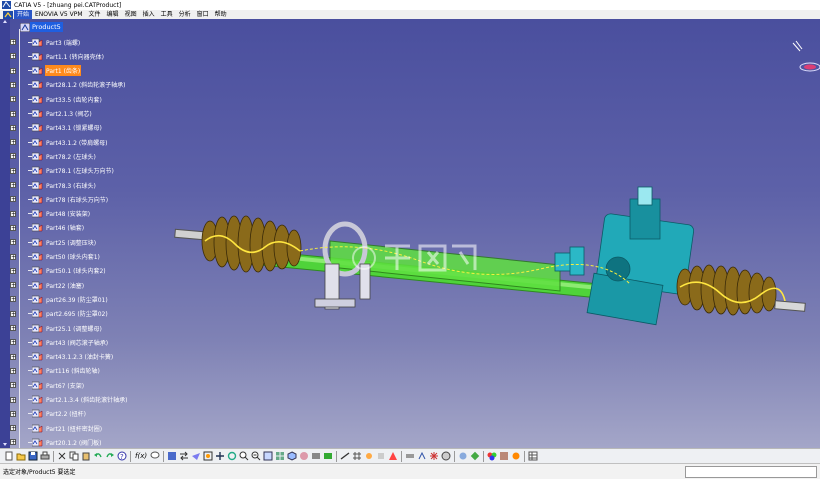 This screenshot has width=820, height=479. I want to click on menu-tools: 工具, so click(167, 14).